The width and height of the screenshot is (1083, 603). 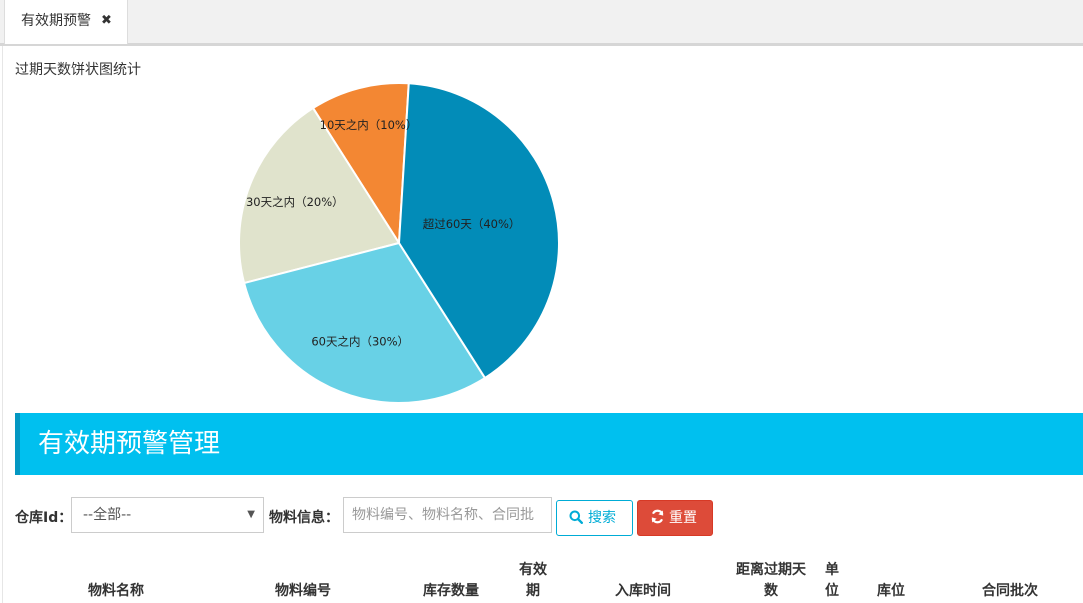 What do you see at coordinates (303, 591) in the screenshot?
I see `column-header-material-code: 物料编号` at bounding box center [303, 591].